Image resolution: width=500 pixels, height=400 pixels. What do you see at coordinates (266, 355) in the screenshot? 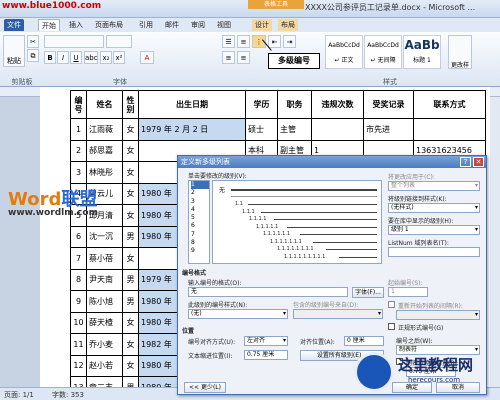
I see `indent-input: 0.75 厘米` at bounding box center [266, 355].